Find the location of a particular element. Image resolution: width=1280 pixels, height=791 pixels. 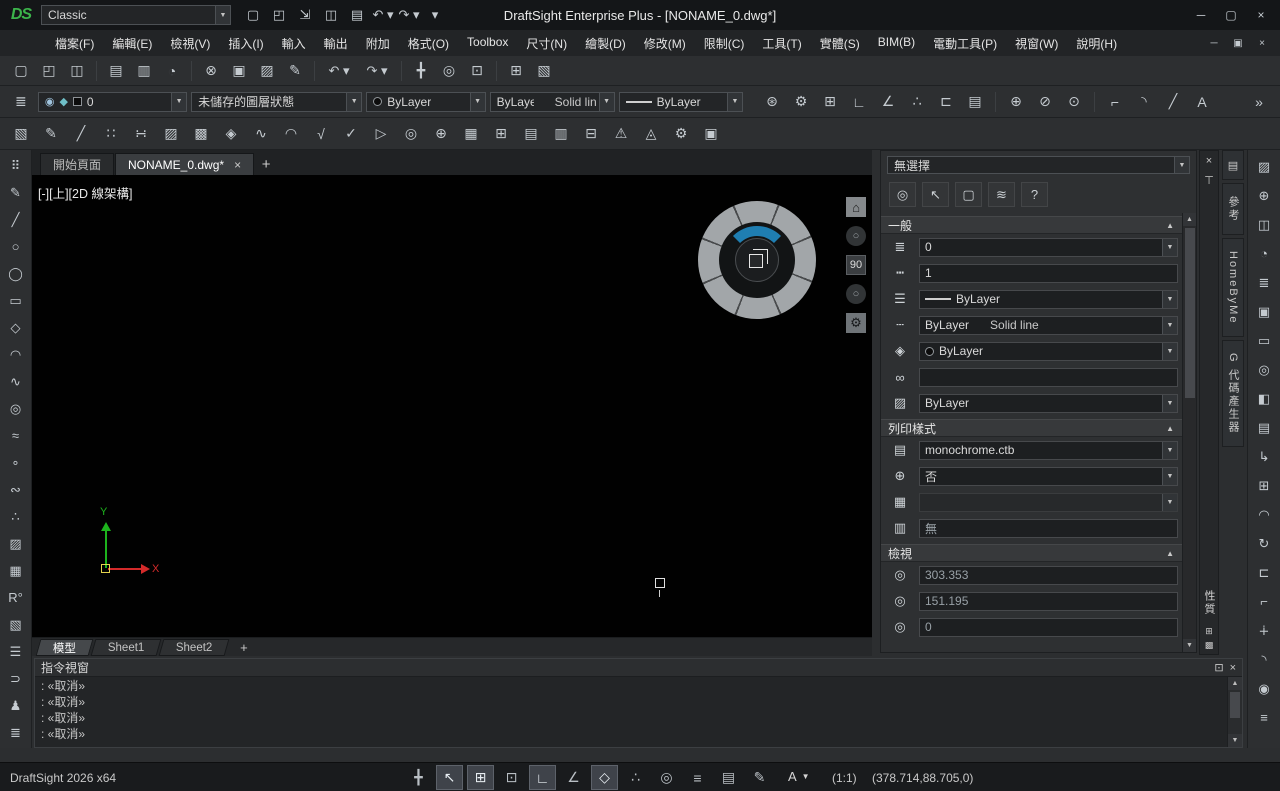

snap-marker-button: ╋ is located at coordinates (418, 777).